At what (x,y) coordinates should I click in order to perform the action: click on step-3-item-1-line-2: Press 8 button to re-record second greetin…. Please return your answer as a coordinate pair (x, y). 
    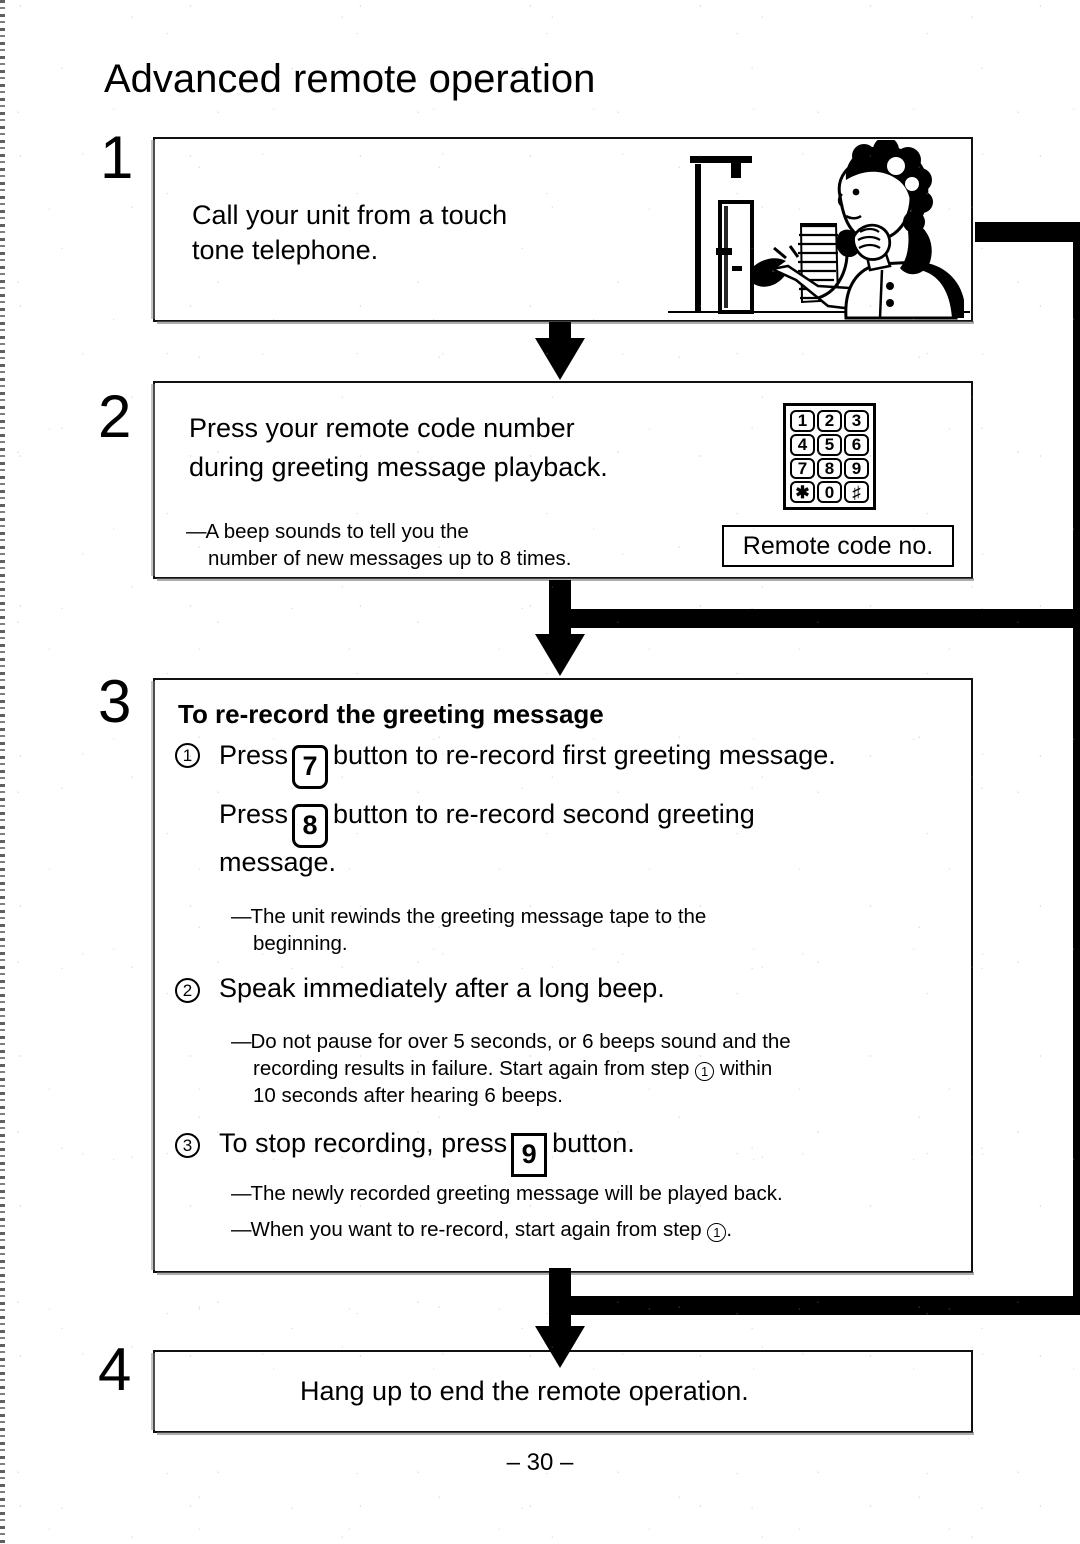
    Looking at the image, I should click on (599, 822).